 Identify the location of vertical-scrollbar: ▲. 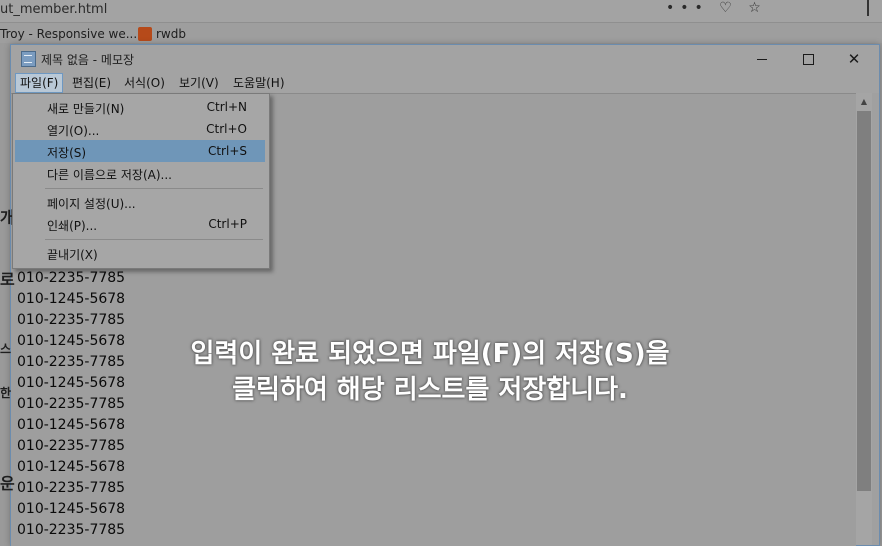
(864, 319).